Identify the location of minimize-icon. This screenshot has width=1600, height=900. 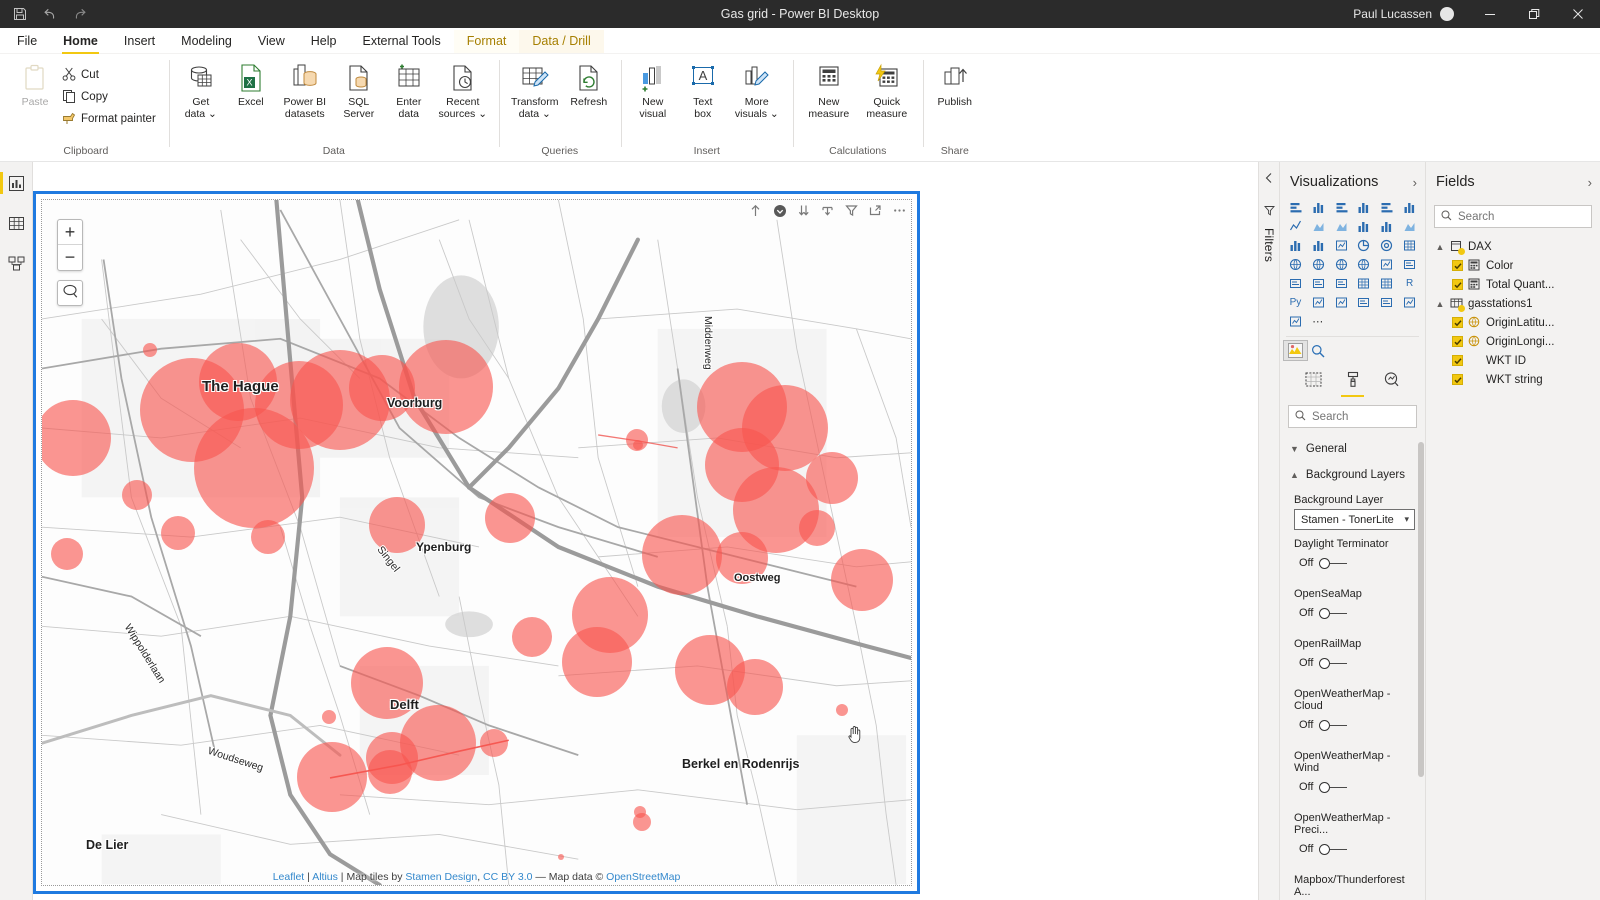
(1490, 14).